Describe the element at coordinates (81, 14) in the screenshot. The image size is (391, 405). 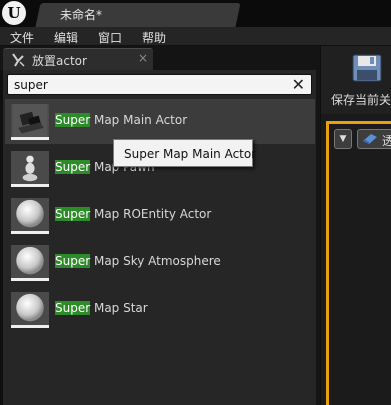
I see `document-tab-label: 未命名*` at that location.